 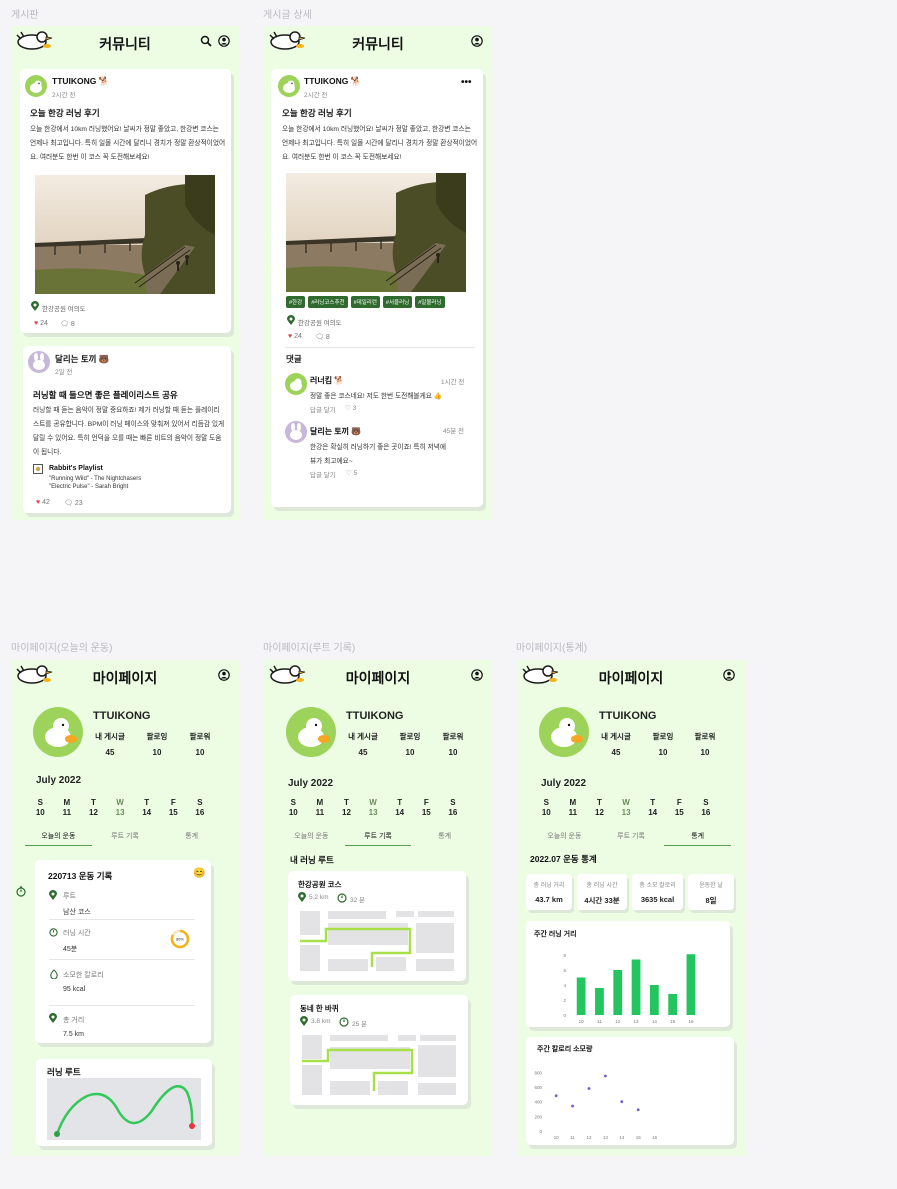 I want to click on hashtag: #데일리런, so click(x=365, y=302).